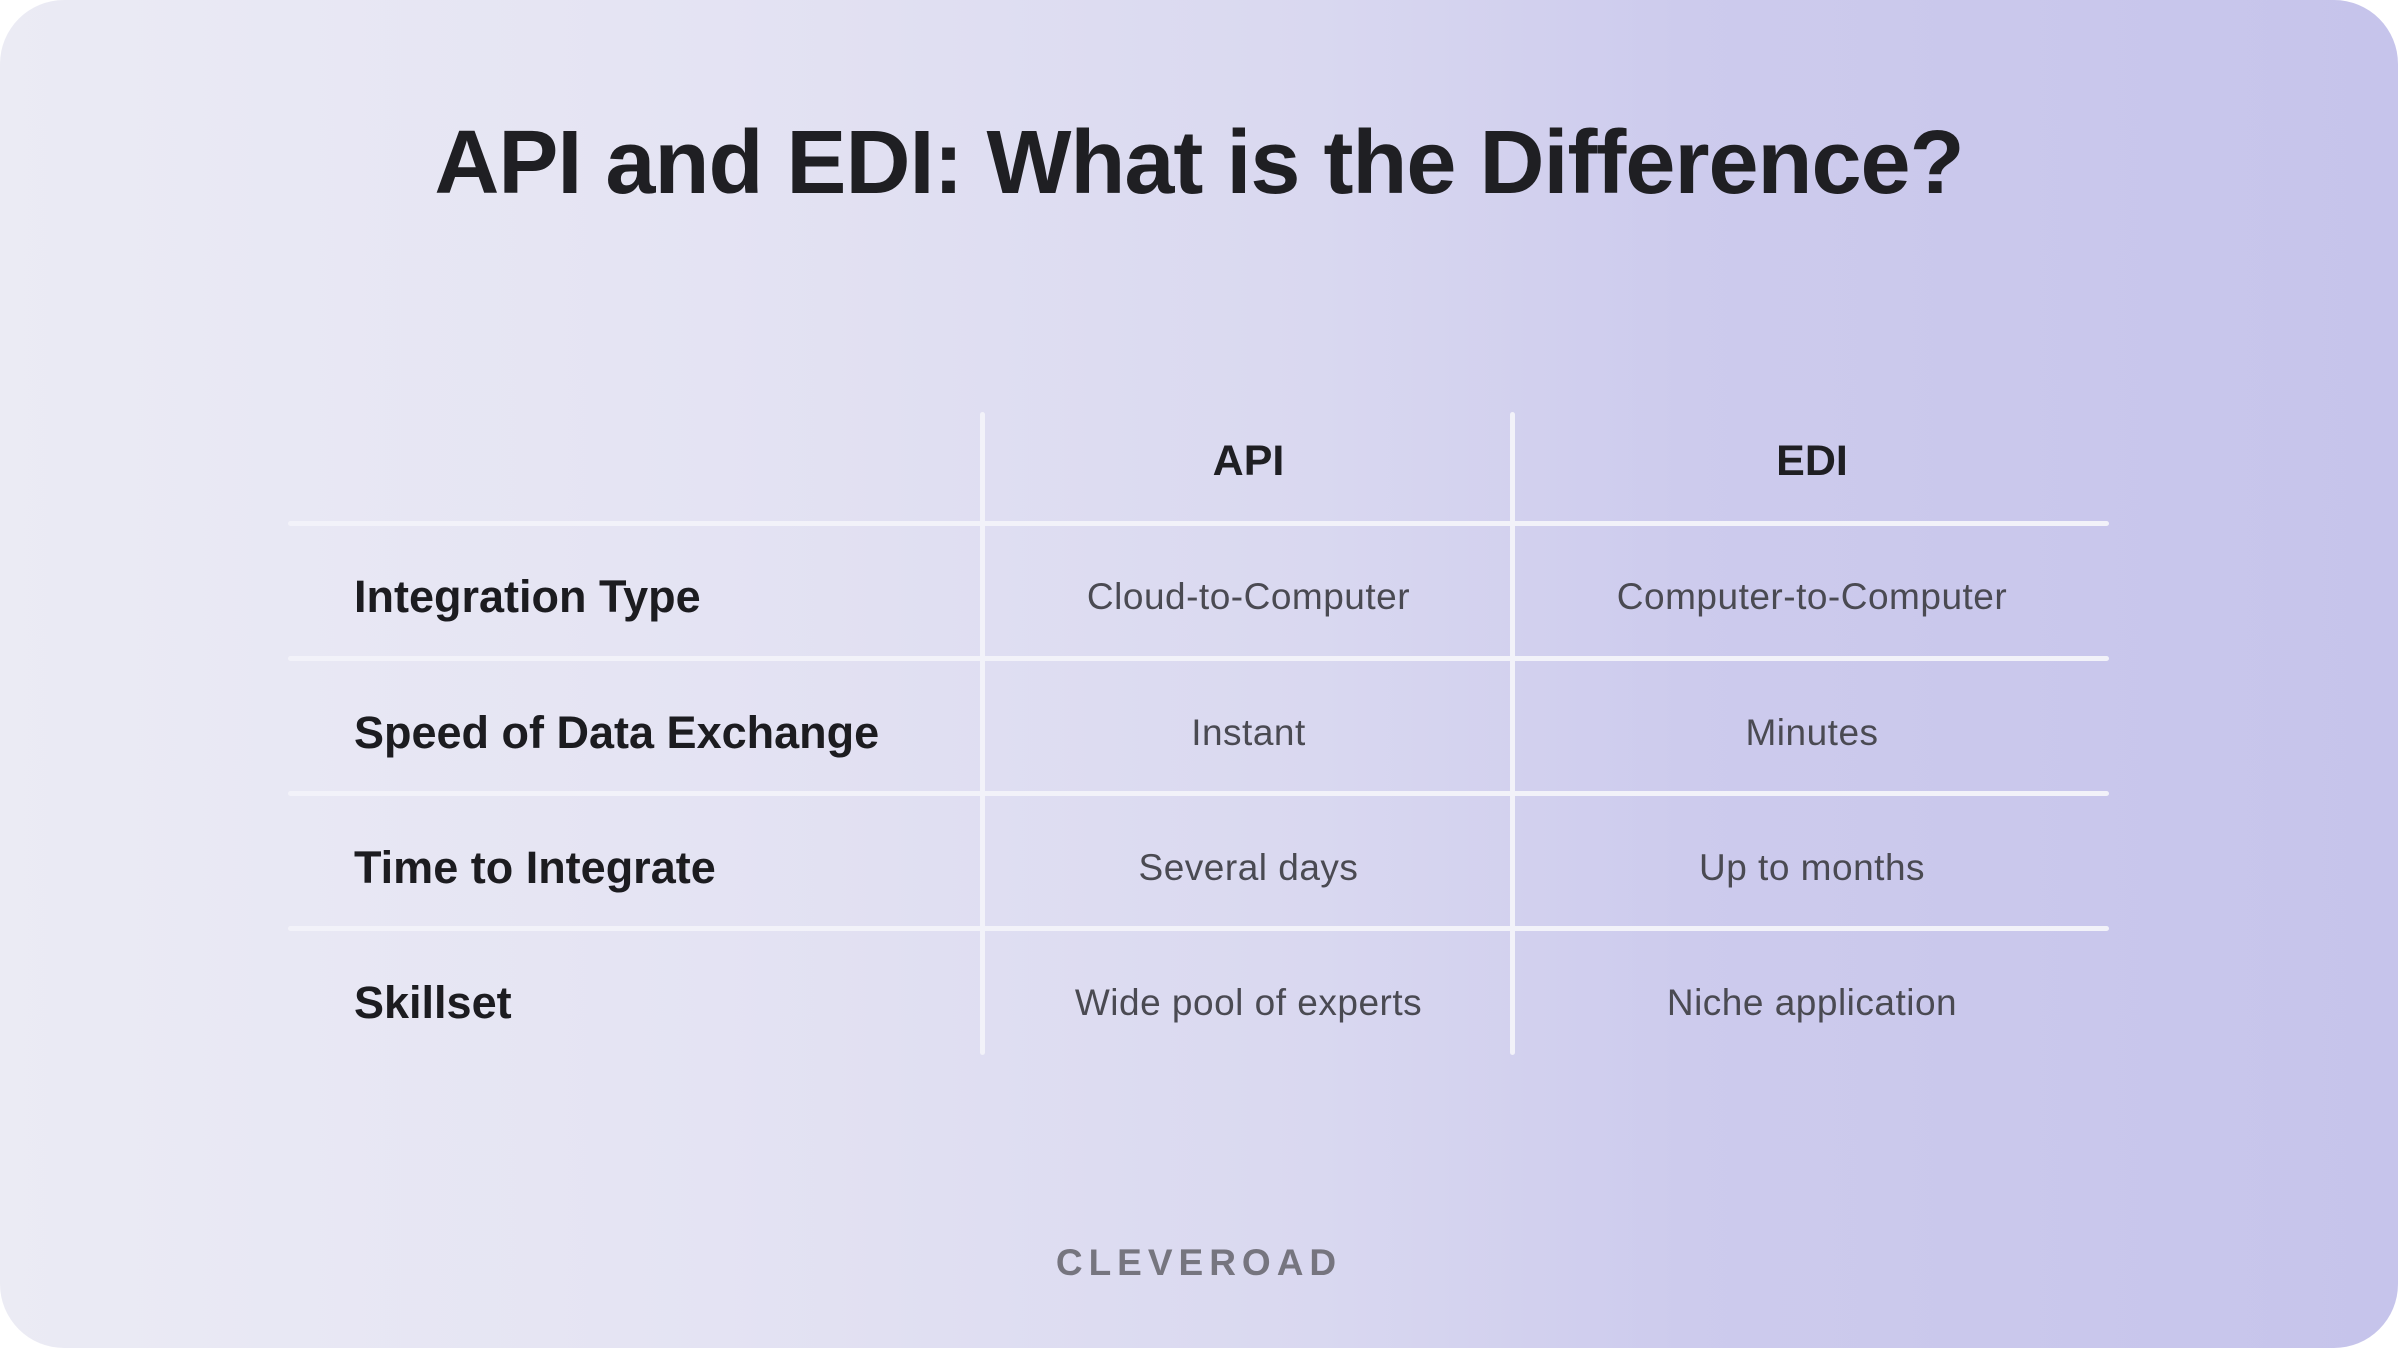 The width and height of the screenshot is (2400, 1351). What do you see at coordinates (535, 867) in the screenshot?
I see `row-label: Time to Integrate` at bounding box center [535, 867].